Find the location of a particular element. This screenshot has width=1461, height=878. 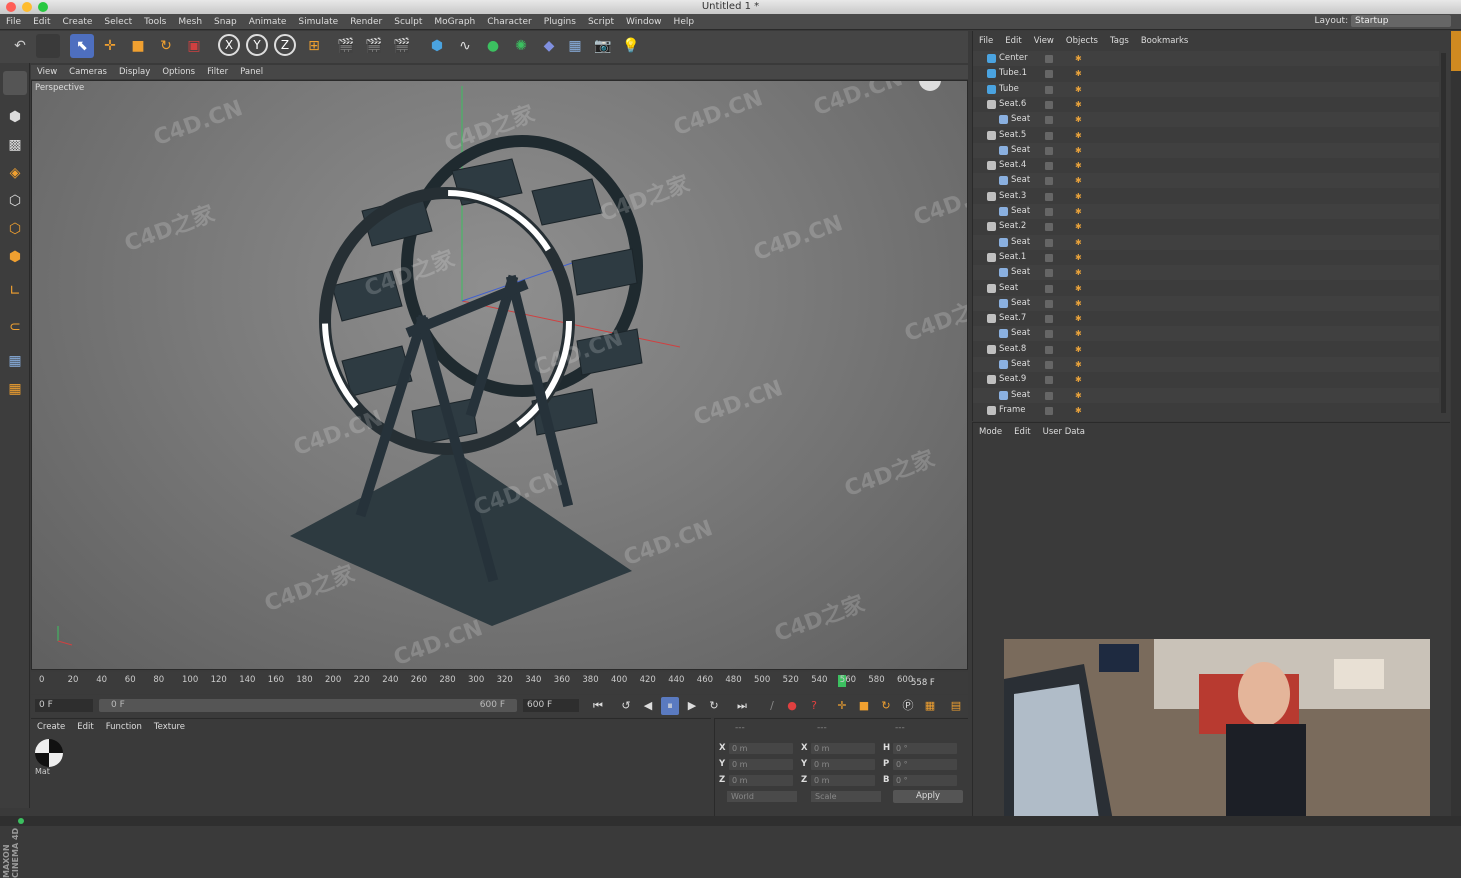

go-to-end-icon: ⏭ is located at coordinates (742, 706).